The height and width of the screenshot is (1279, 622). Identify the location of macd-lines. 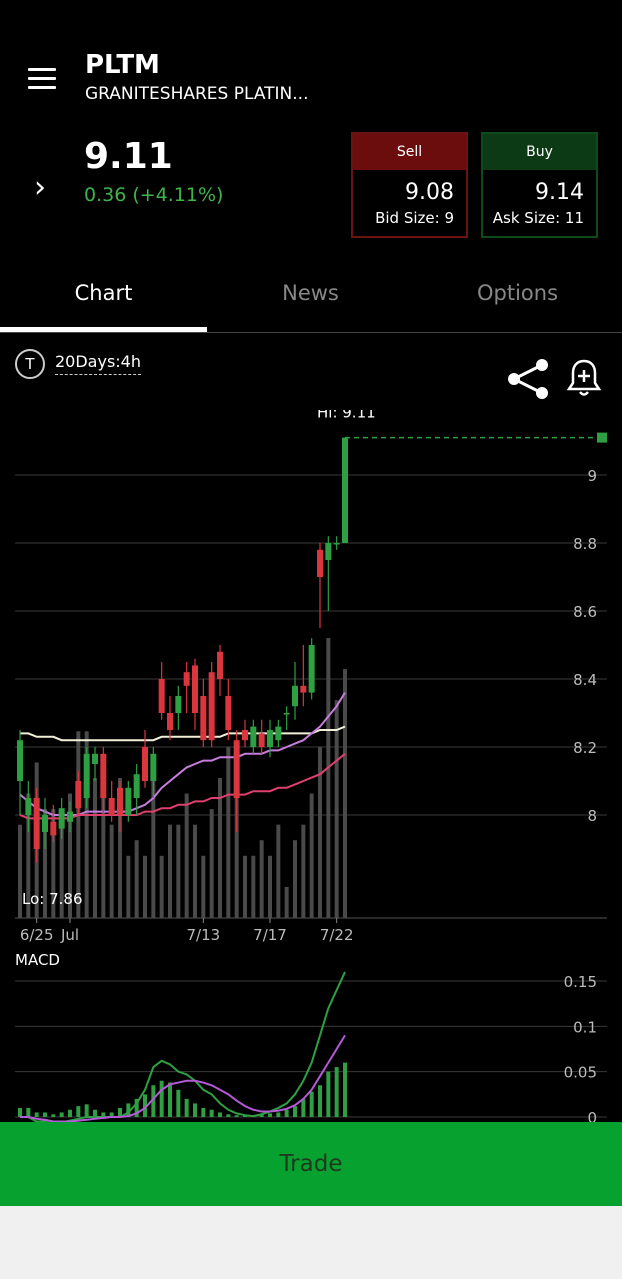
(183, 1046).